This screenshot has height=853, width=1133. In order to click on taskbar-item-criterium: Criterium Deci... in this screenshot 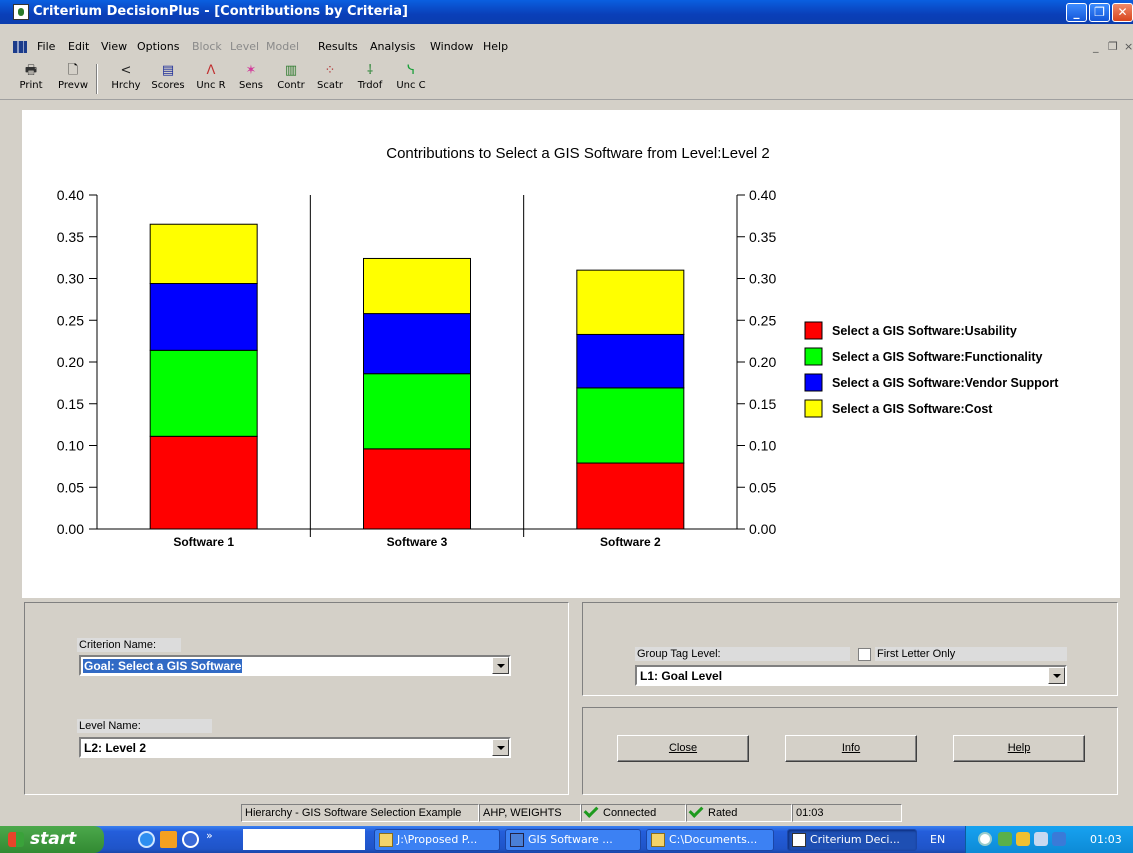, I will do `click(852, 840)`.